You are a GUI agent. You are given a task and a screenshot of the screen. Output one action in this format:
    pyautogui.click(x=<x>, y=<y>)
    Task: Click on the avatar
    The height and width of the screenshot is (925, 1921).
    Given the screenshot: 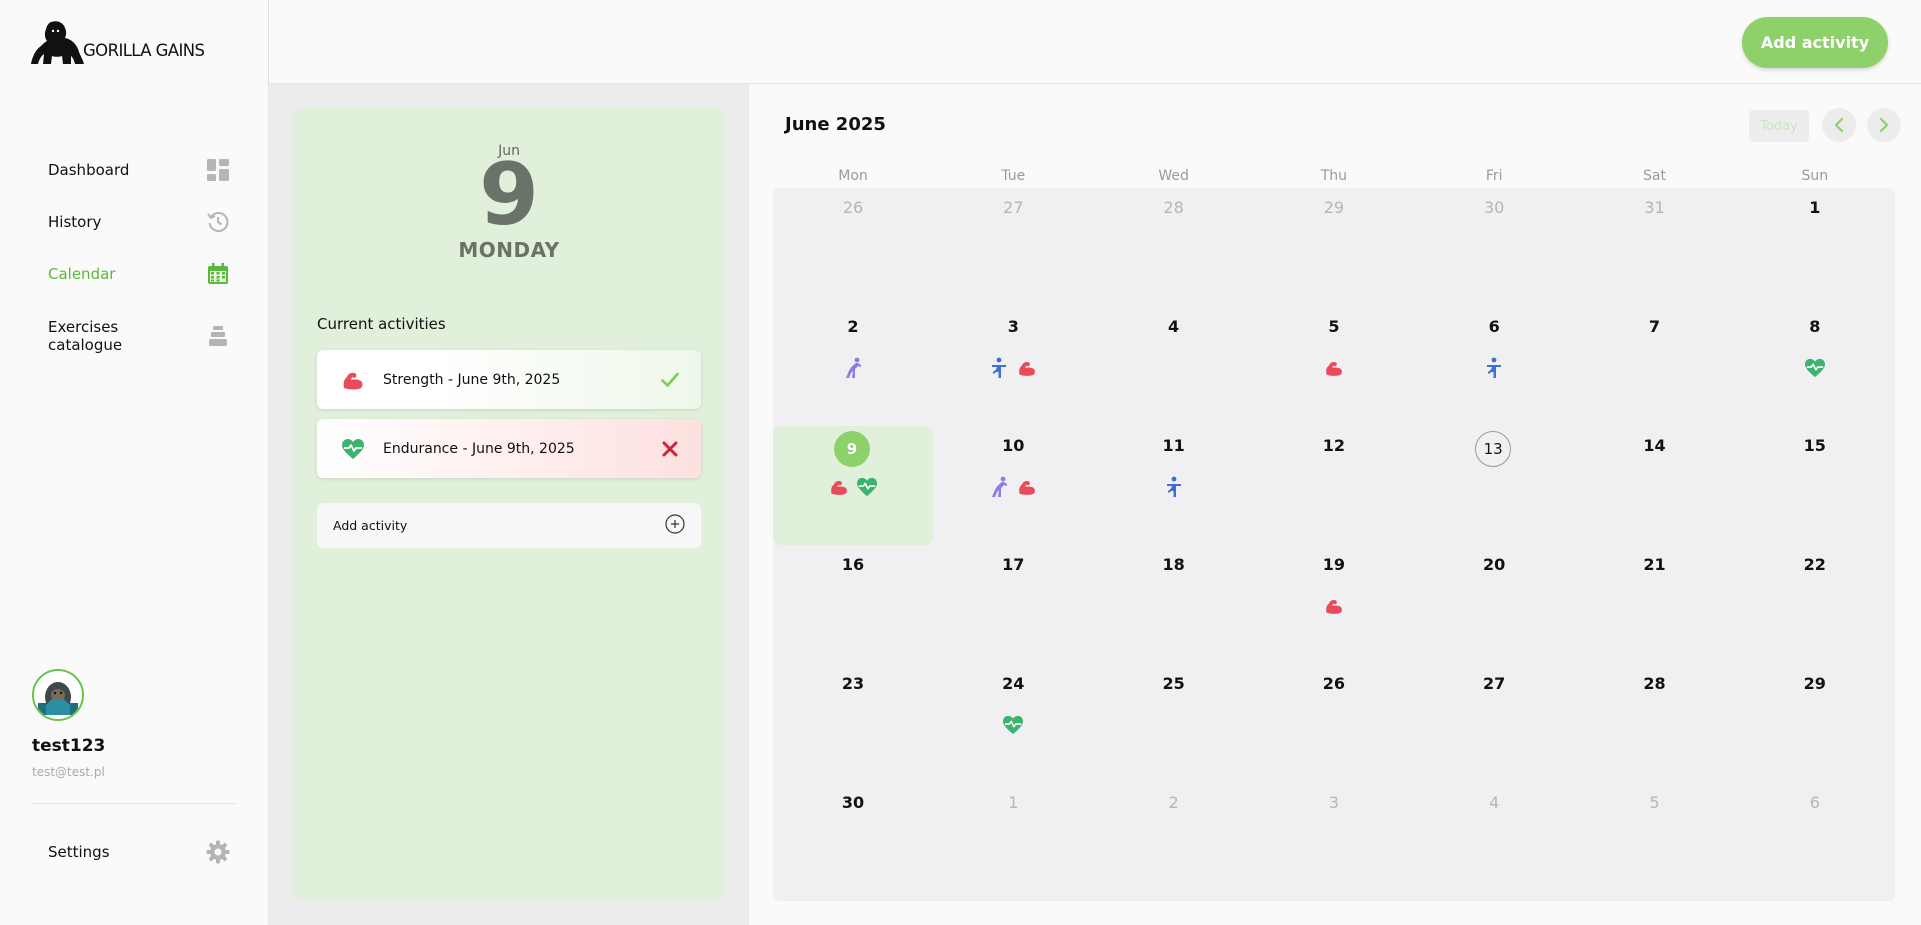 What is the action you would take?
    pyautogui.click(x=58, y=695)
    